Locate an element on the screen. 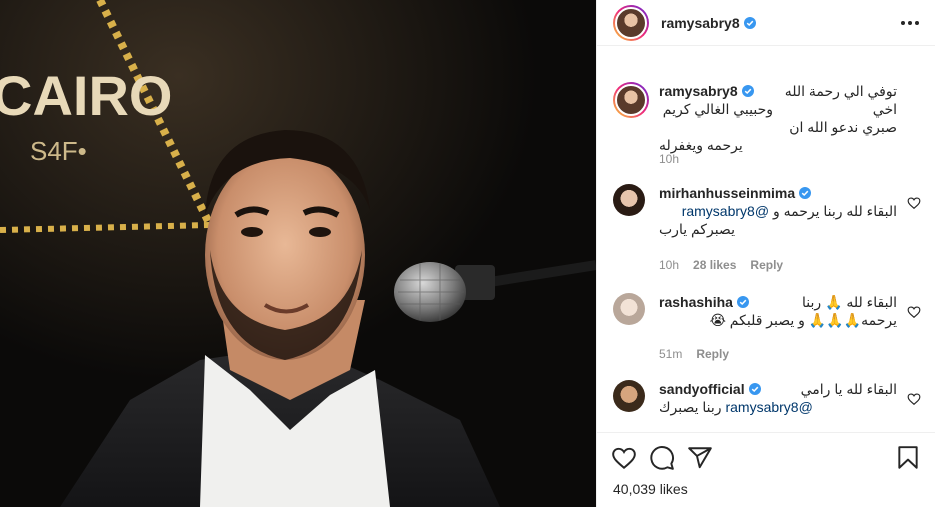  heart-icon is located at coordinates (624, 458).